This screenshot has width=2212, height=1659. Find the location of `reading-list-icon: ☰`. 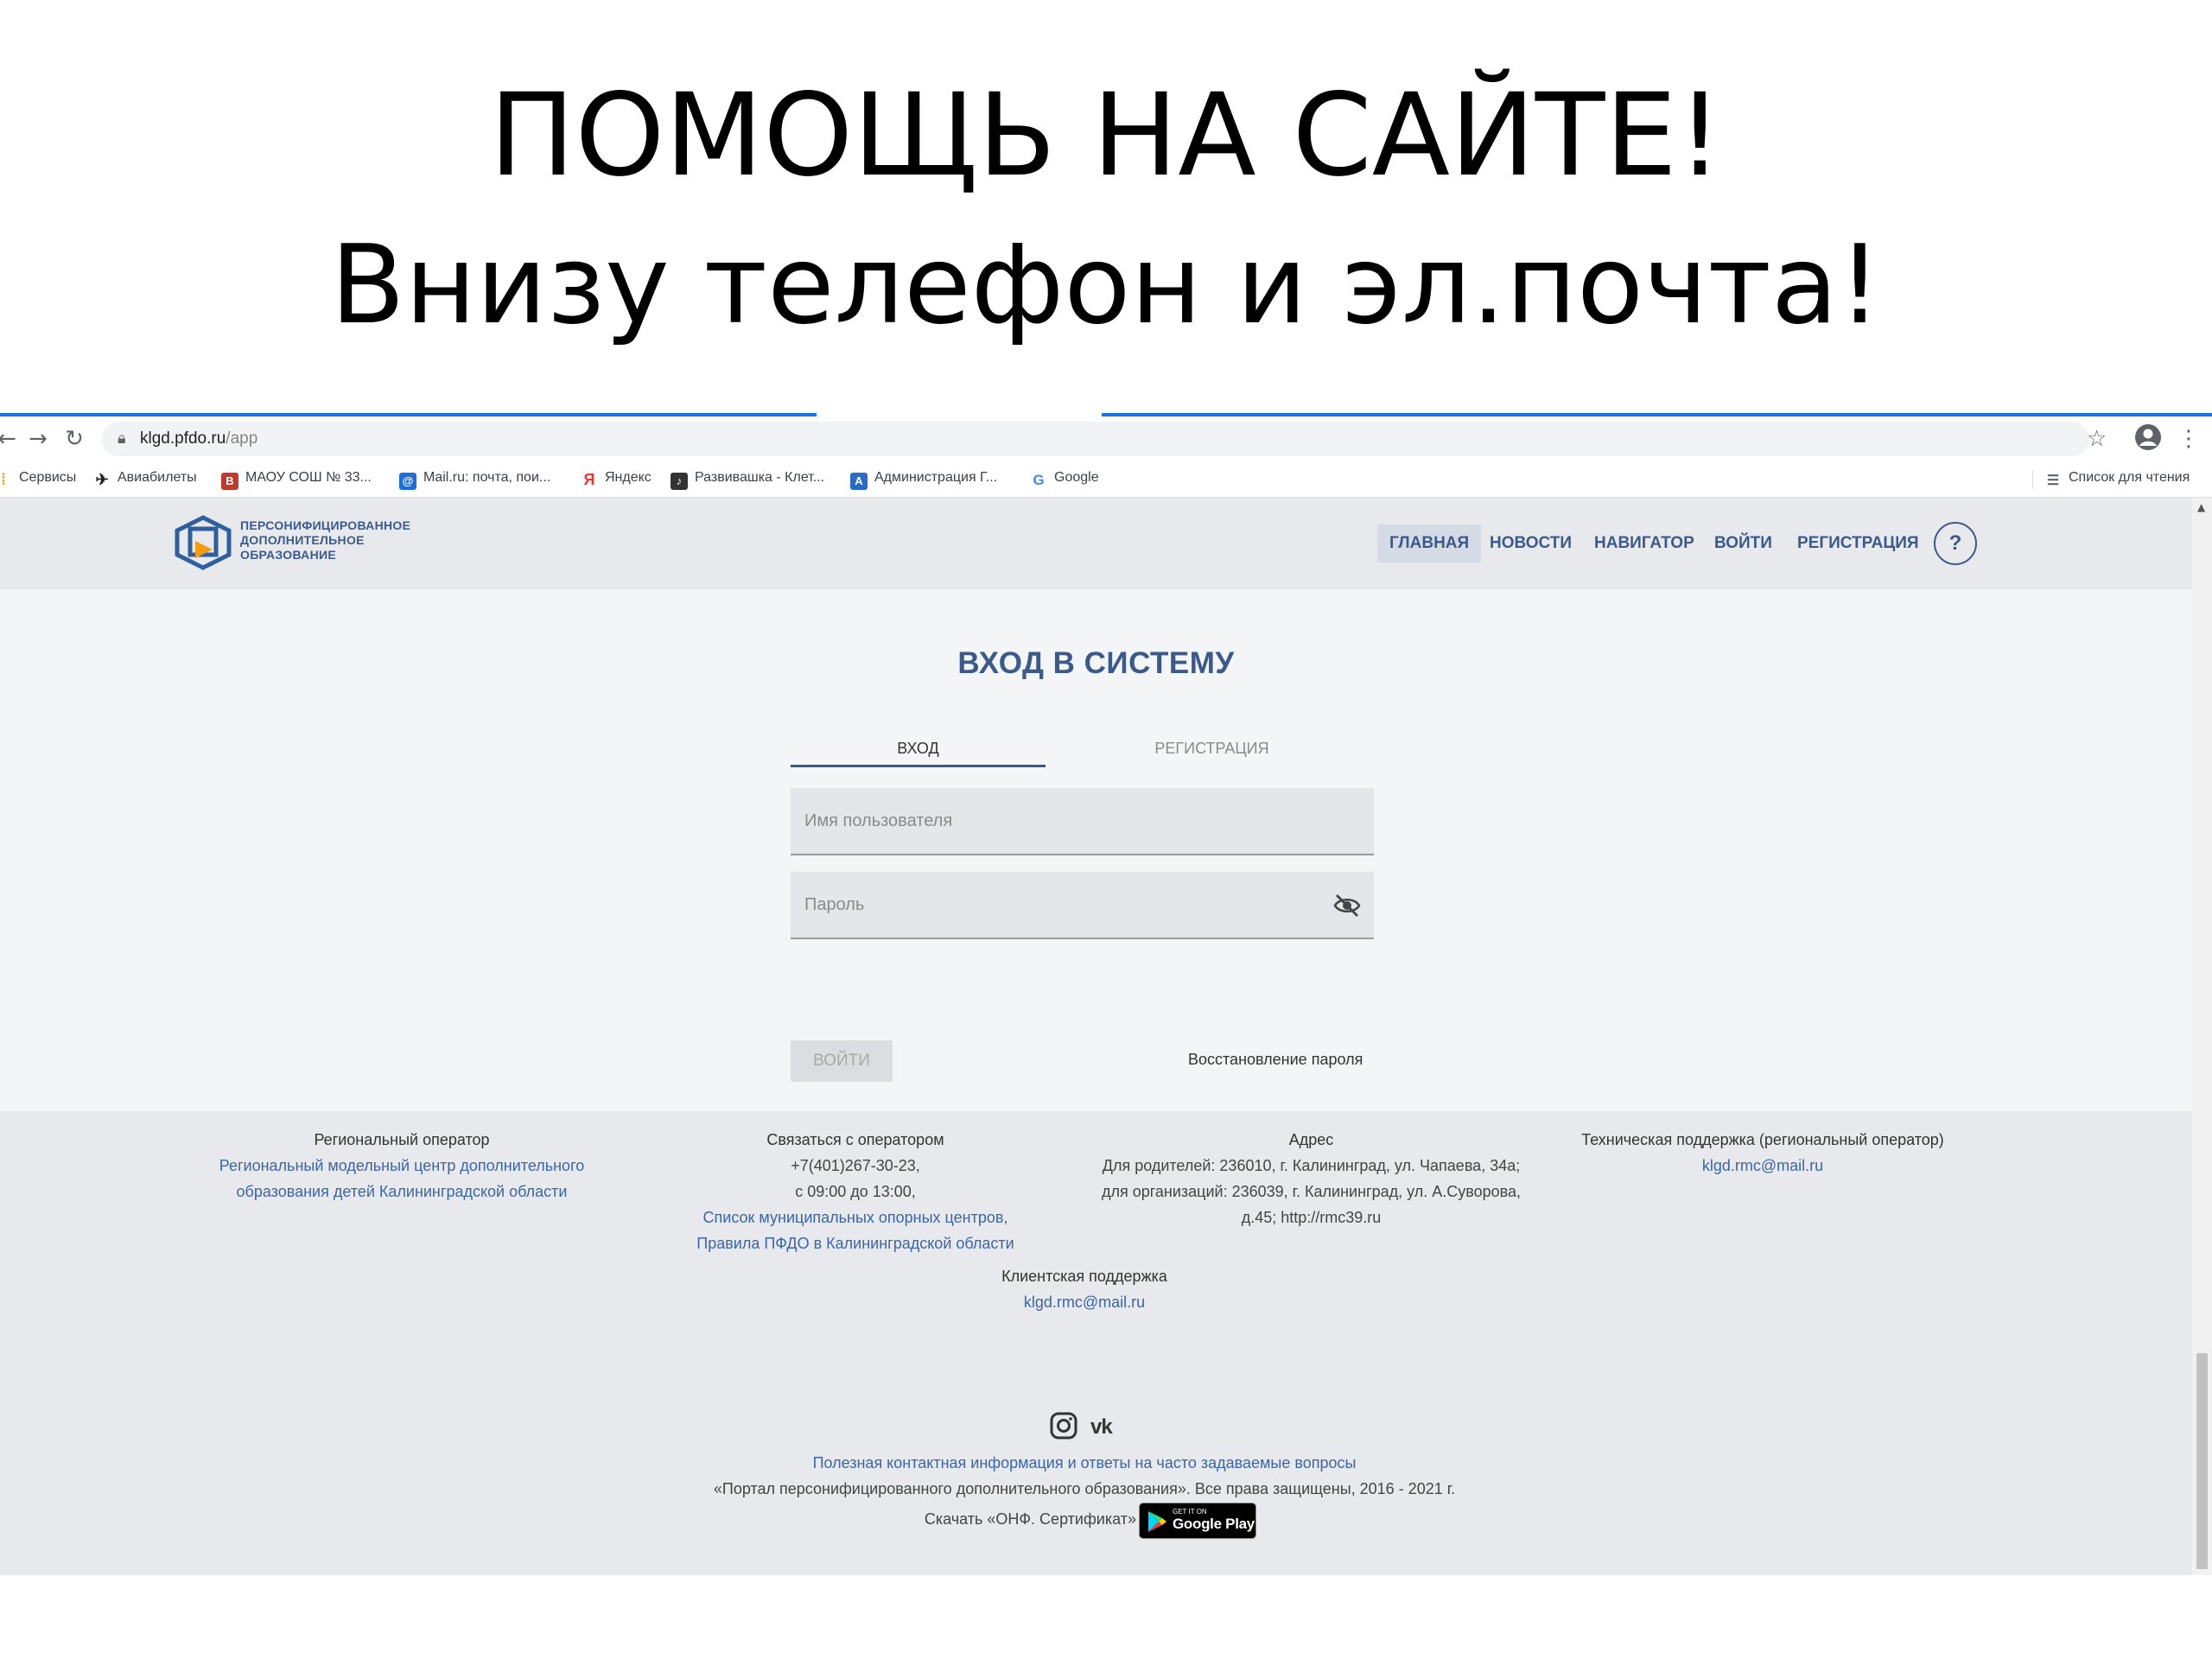

reading-list-icon: ☰ is located at coordinates (2053, 481).